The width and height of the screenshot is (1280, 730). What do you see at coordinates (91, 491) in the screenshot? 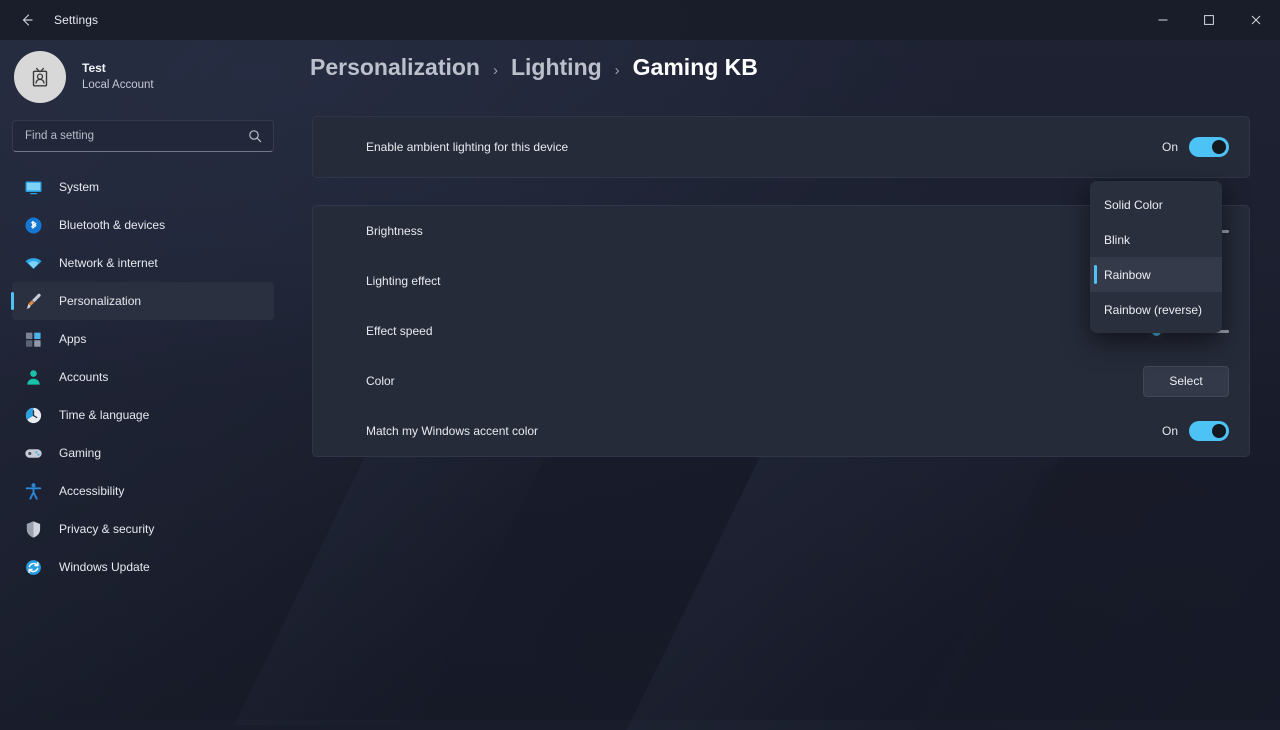
I see `sidebar-item-label: Accessibility` at bounding box center [91, 491].